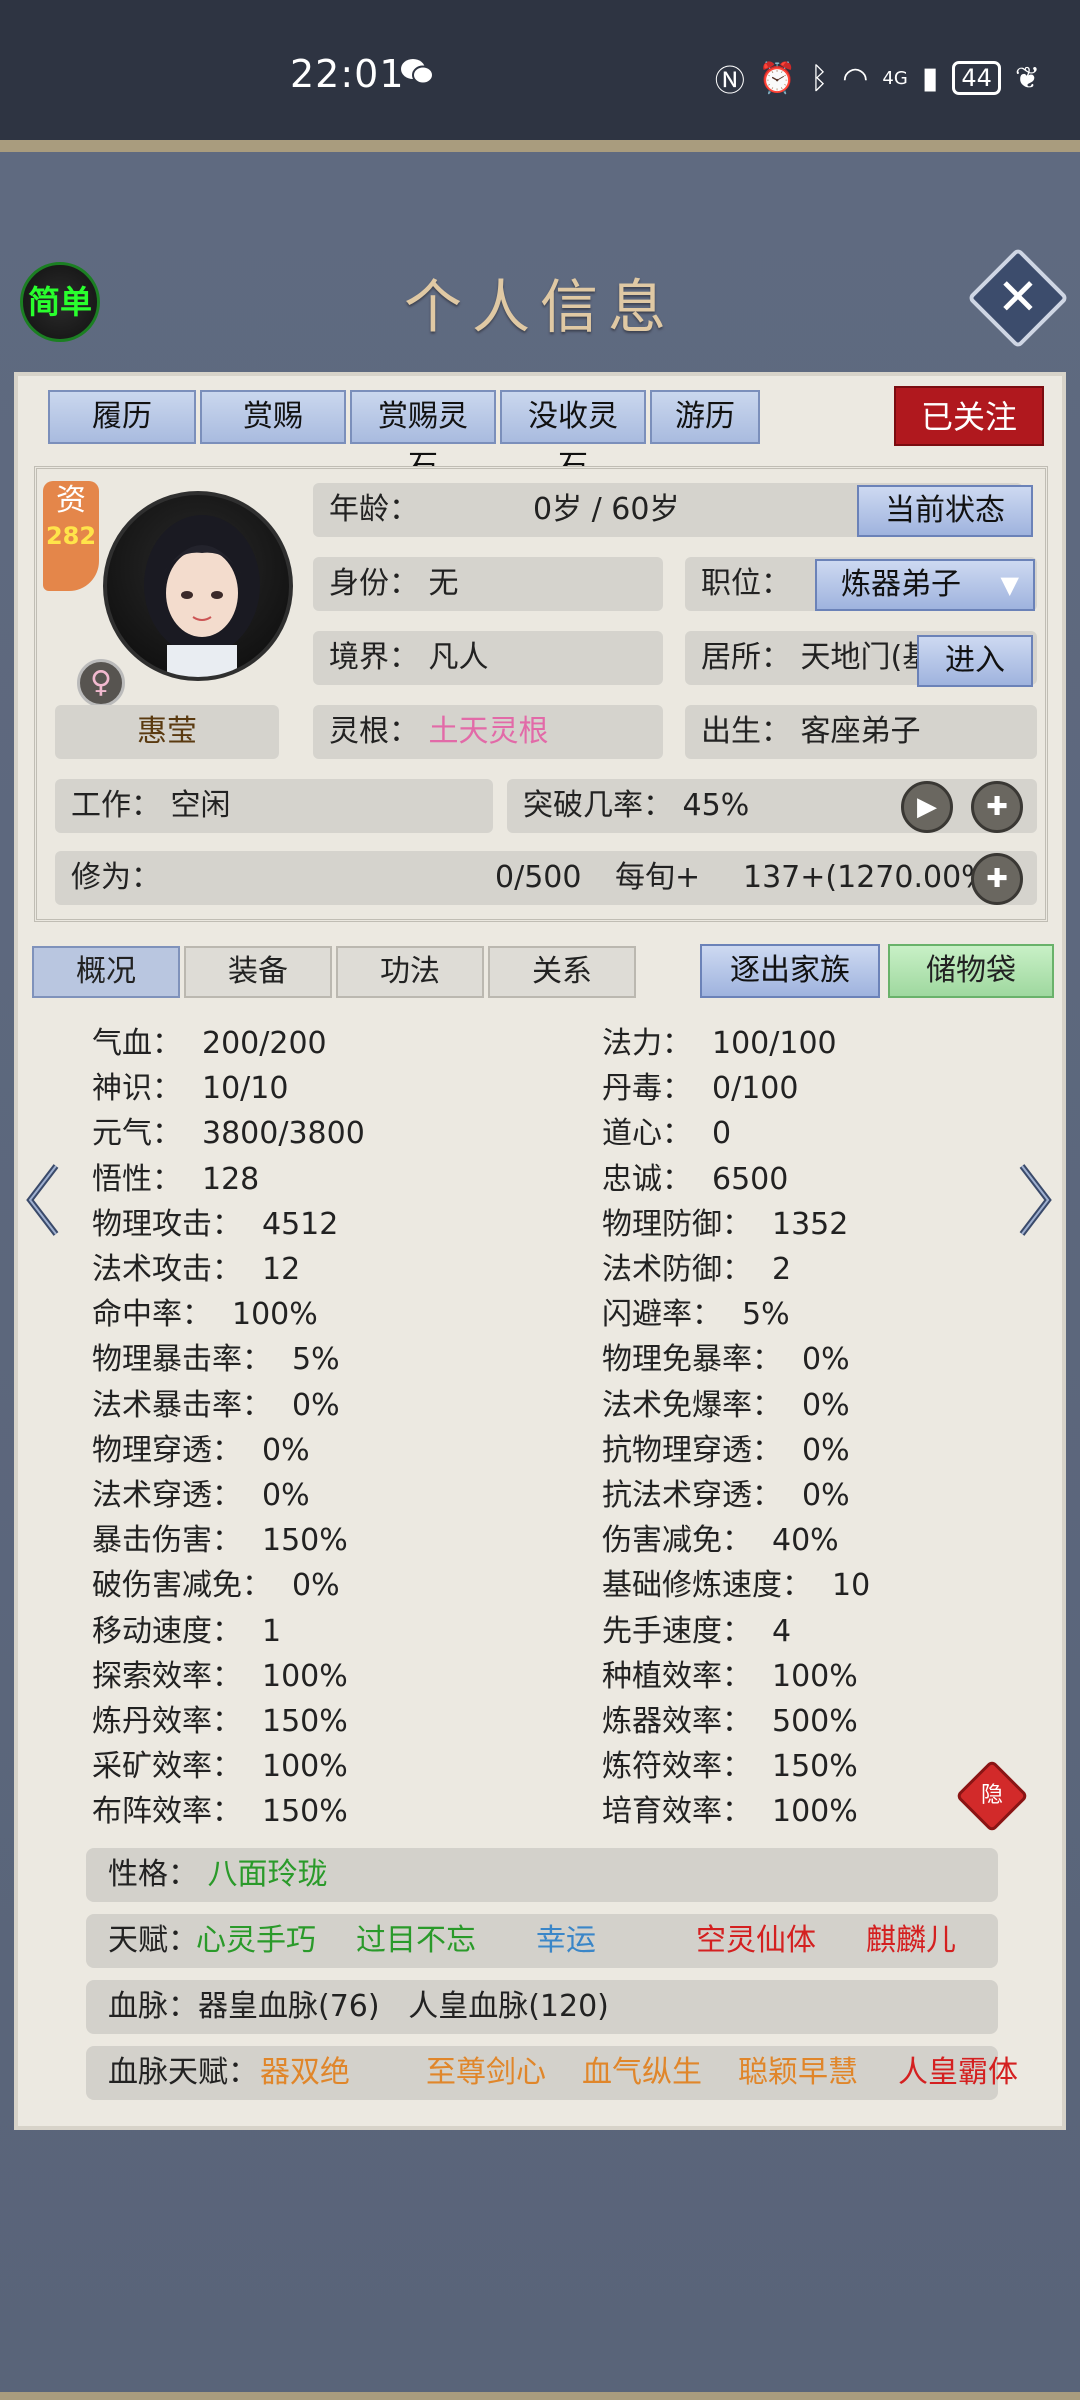 Image resolution: width=1080 pixels, height=2400 pixels. I want to click on talent-item: 过目不忘, so click(416, 1941).